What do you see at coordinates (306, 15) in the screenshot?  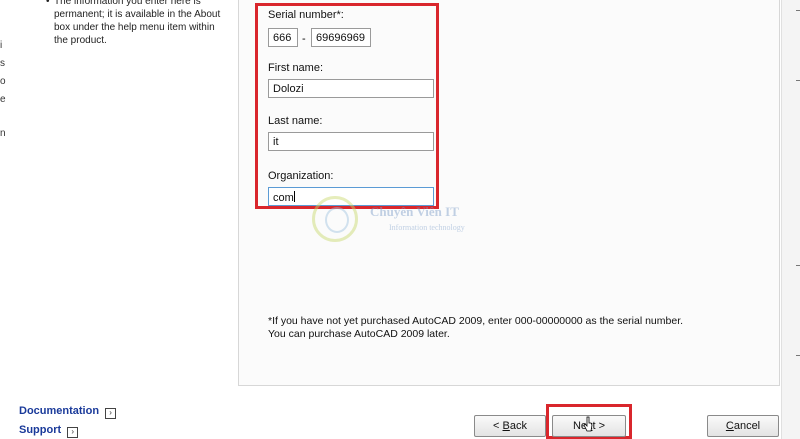 I see `serial-number-label: Serial number*:` at bounding box center [306, 15].